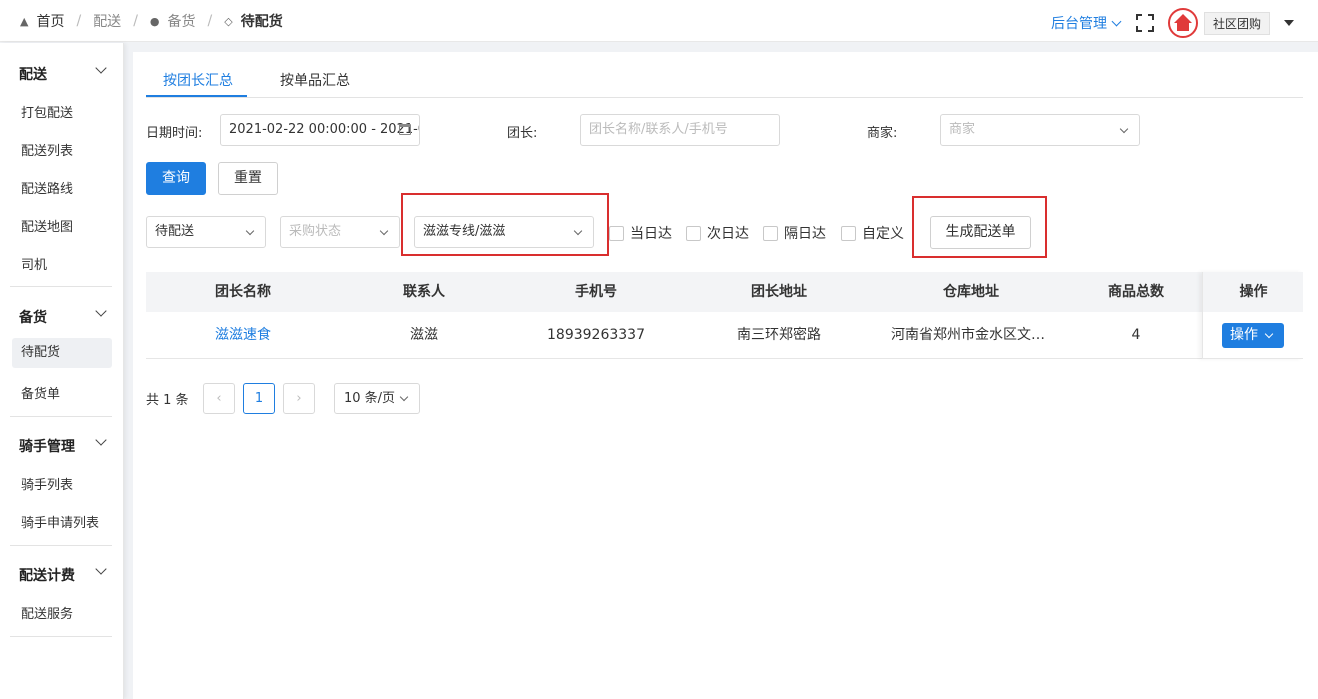  What do you see at coordinates (405, 129) in the screenshot?
I see `calendar-icon` at bounding box center [405, 129].